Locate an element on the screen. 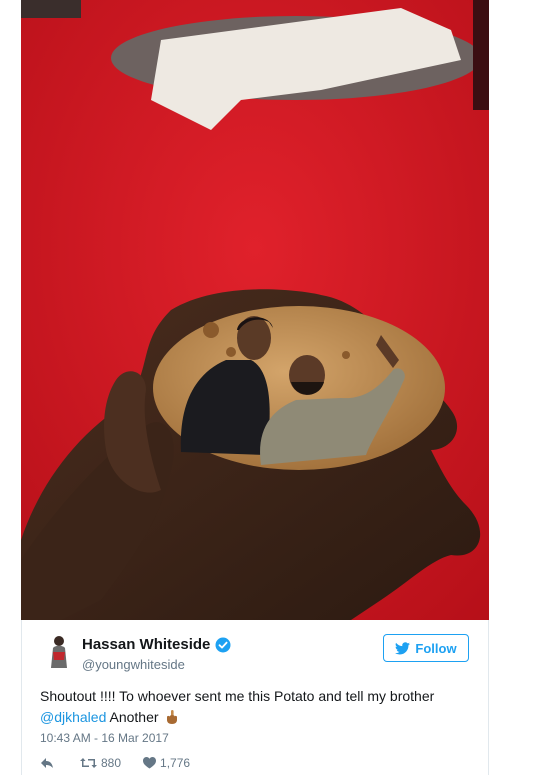 This screenshot has width=550, height=775. reply-button is located at coordinates (49, 763).